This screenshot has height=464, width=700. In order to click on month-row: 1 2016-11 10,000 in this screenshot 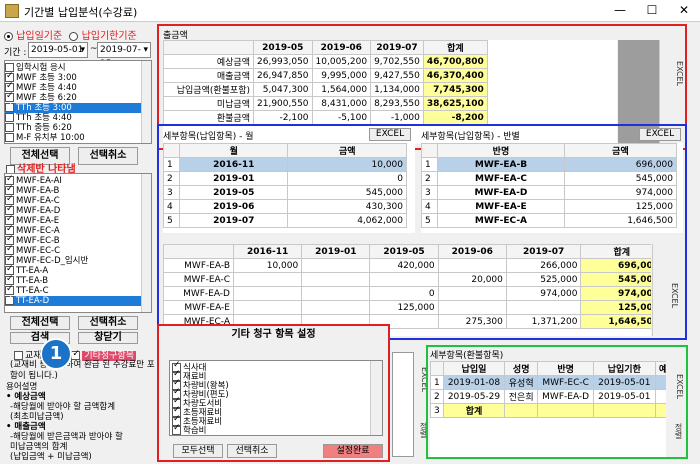, I will do `click(285, 164)`.